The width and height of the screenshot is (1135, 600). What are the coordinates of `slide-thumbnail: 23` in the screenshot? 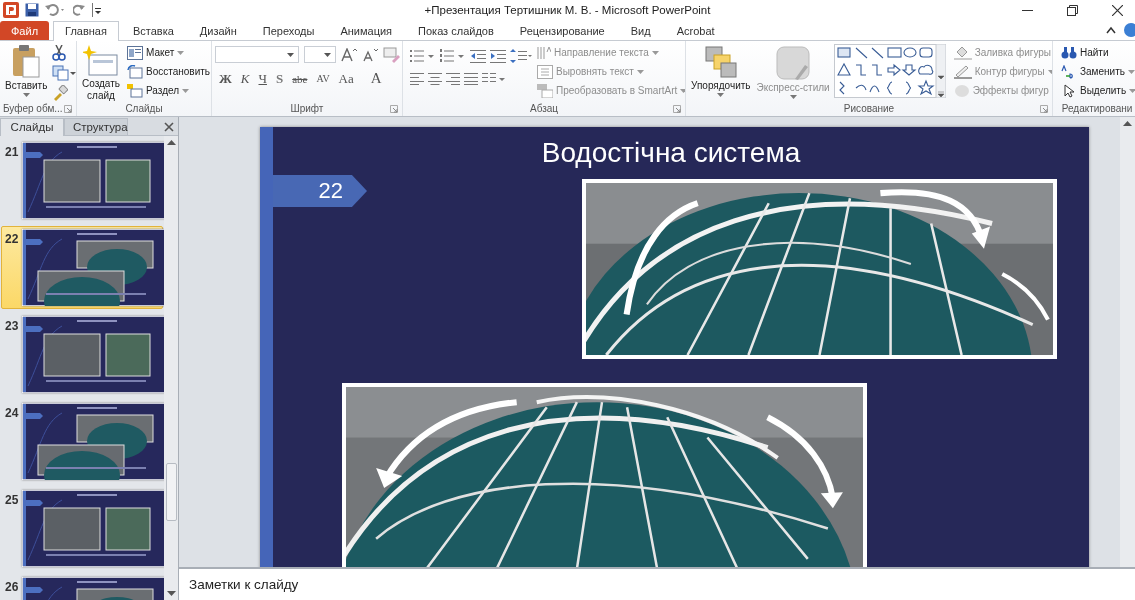 It's located at (82, 354).